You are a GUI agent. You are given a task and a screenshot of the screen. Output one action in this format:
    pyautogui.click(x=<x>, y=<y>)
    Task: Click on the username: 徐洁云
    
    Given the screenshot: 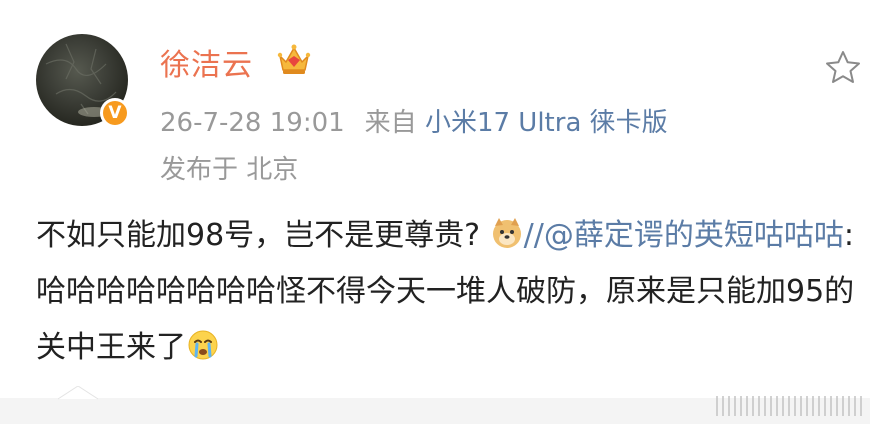 What is the action you would take?
    pyautogui.click(x=206, y=62)
    